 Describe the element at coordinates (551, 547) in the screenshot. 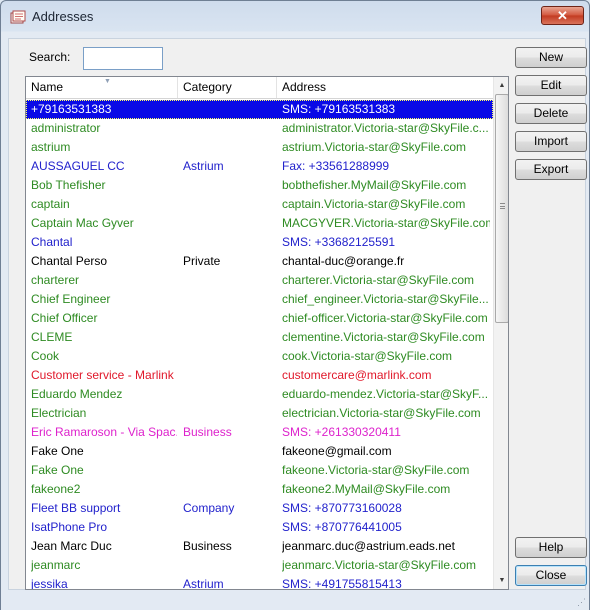

I see `help-button: Help` at that location.